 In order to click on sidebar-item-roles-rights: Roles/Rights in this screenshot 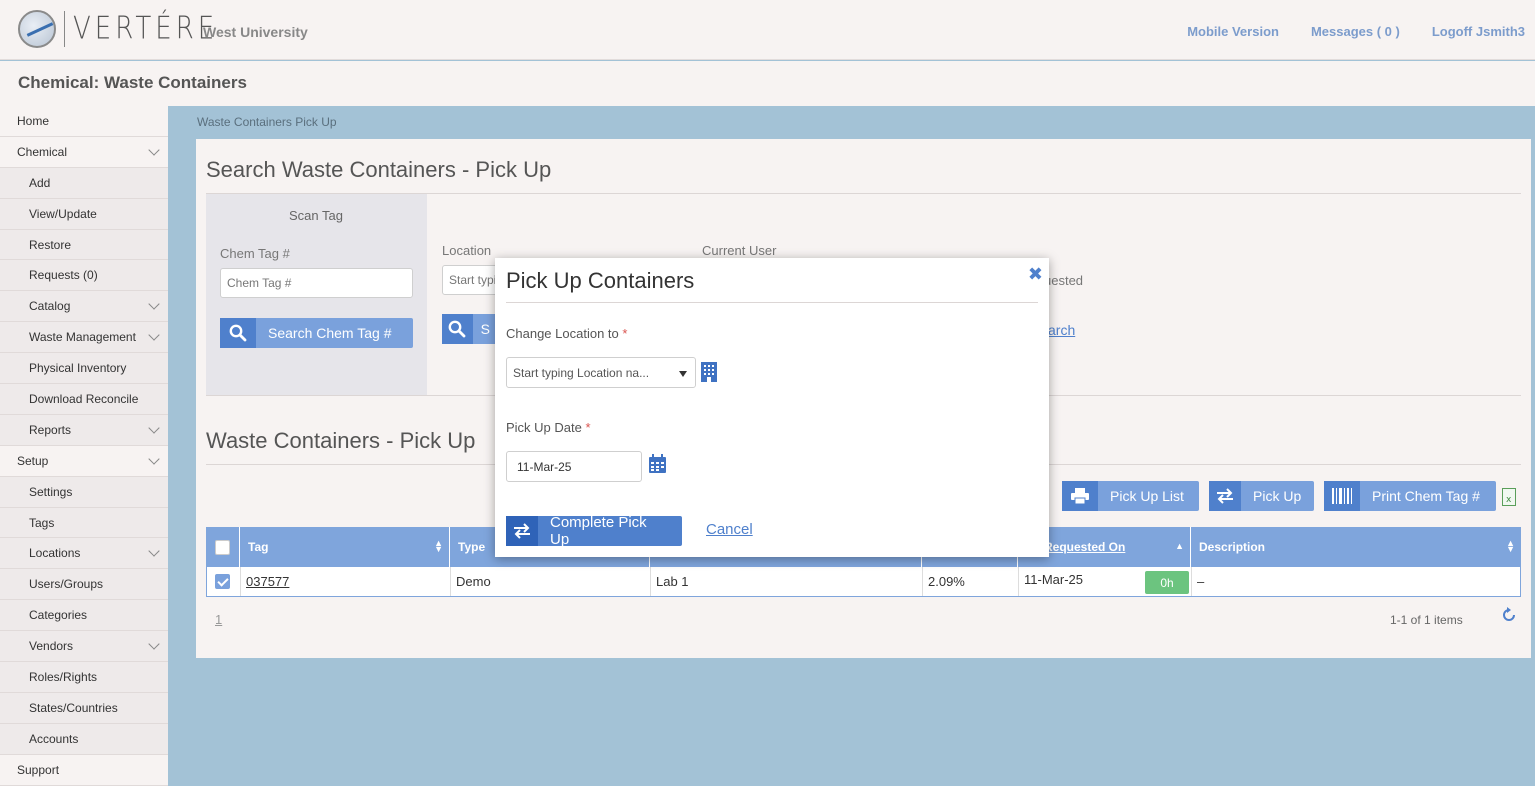, I will do `click(84, 677)`.